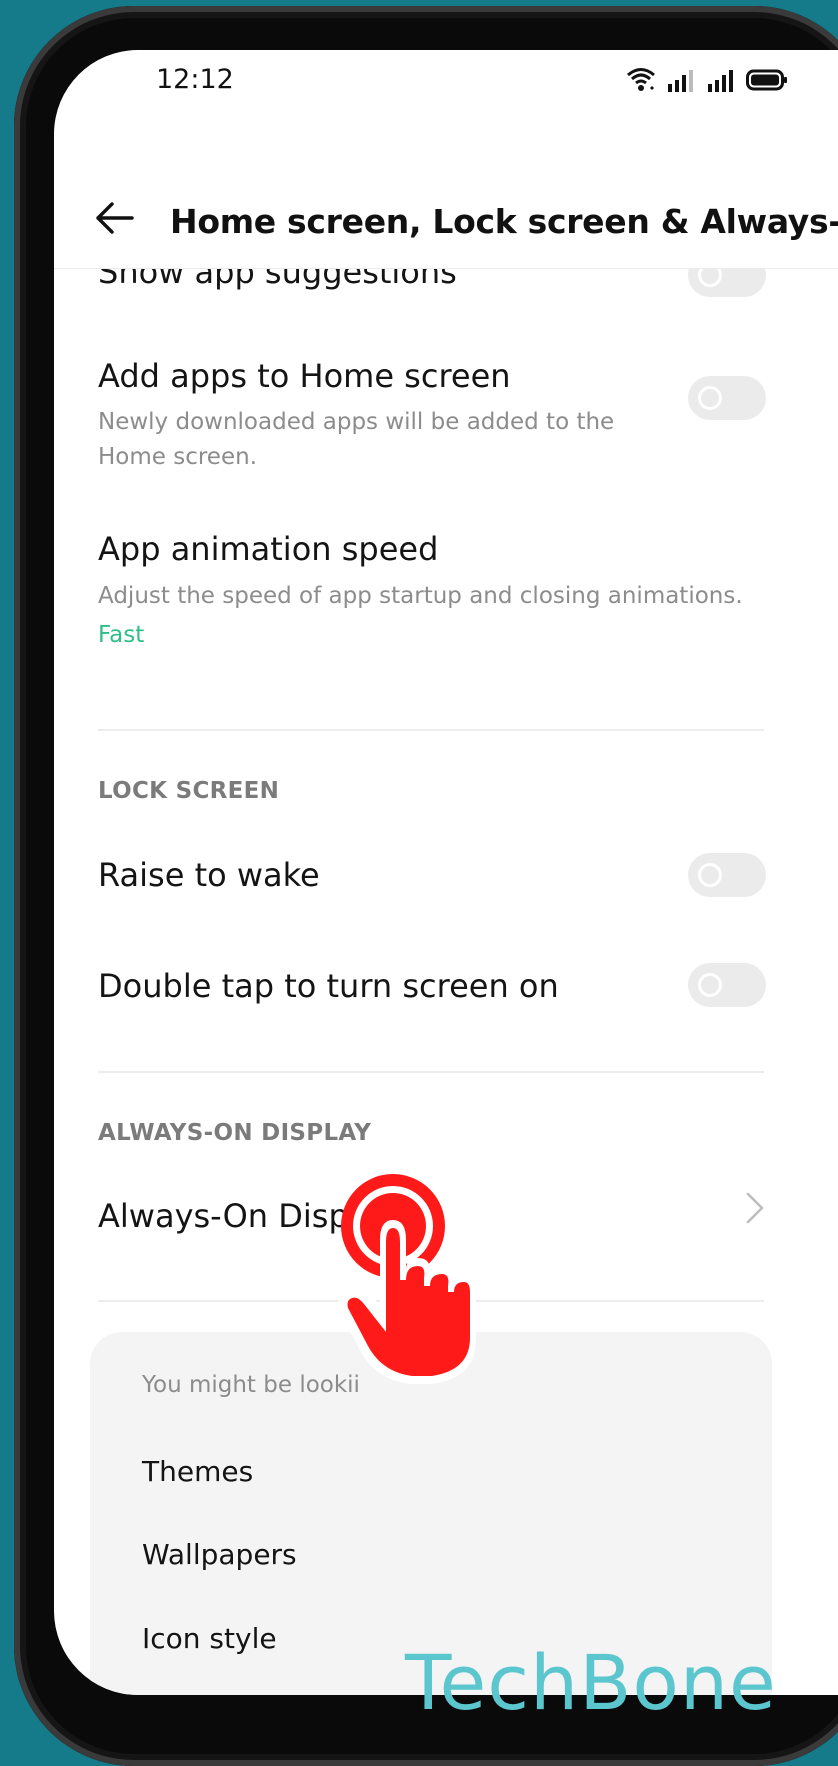  Describe the element at coordinates (727, 985) in the screenshot. I see `double-tap-toggle` at that location.